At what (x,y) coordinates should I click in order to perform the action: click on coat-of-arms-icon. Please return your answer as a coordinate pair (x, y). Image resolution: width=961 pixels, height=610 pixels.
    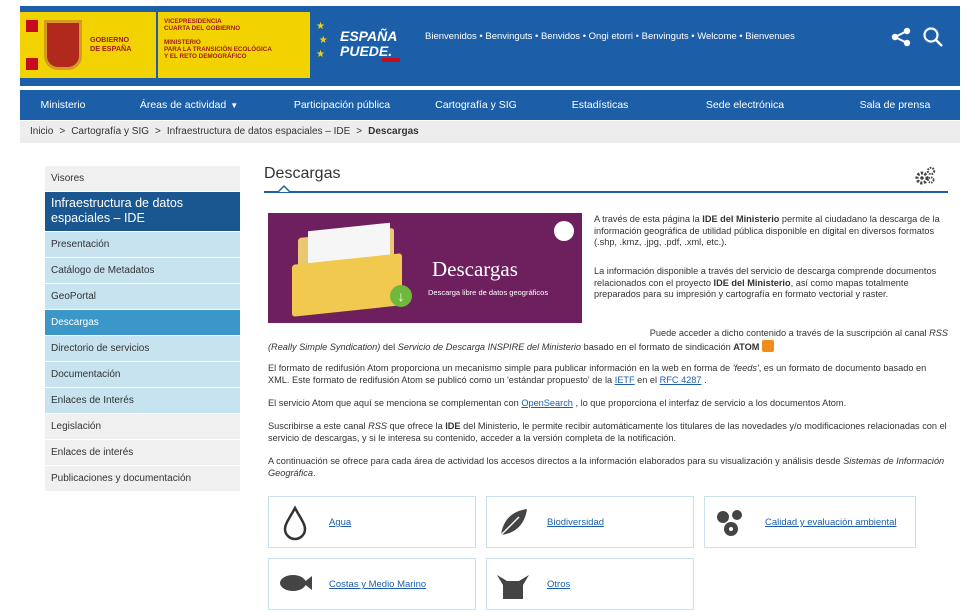
    Looking at the image, I should click on (63, 45).